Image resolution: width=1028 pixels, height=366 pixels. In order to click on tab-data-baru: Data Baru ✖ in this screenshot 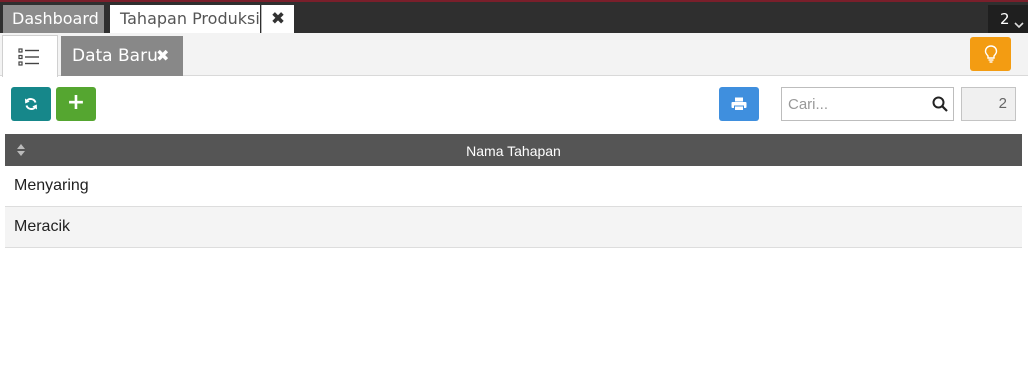, I will do `click(122, 56)`.